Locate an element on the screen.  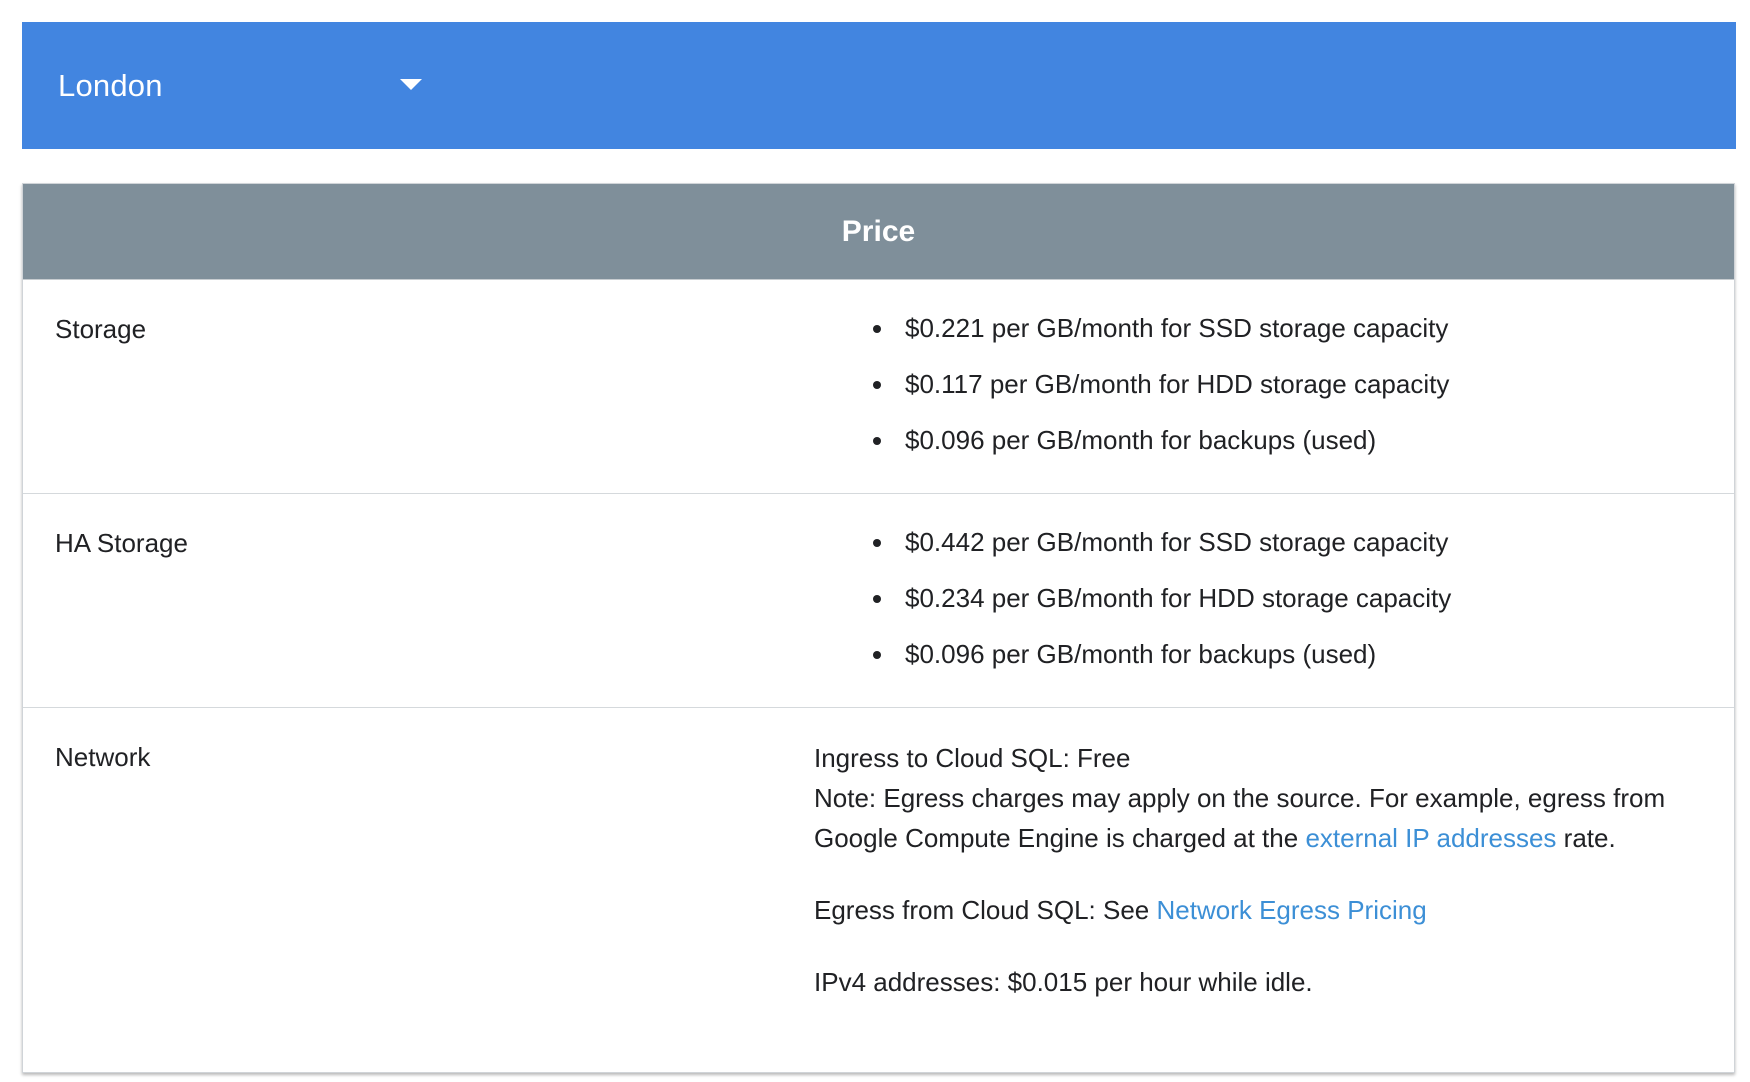
dropdown-arrow-icon is located at coordinates (411, 84).